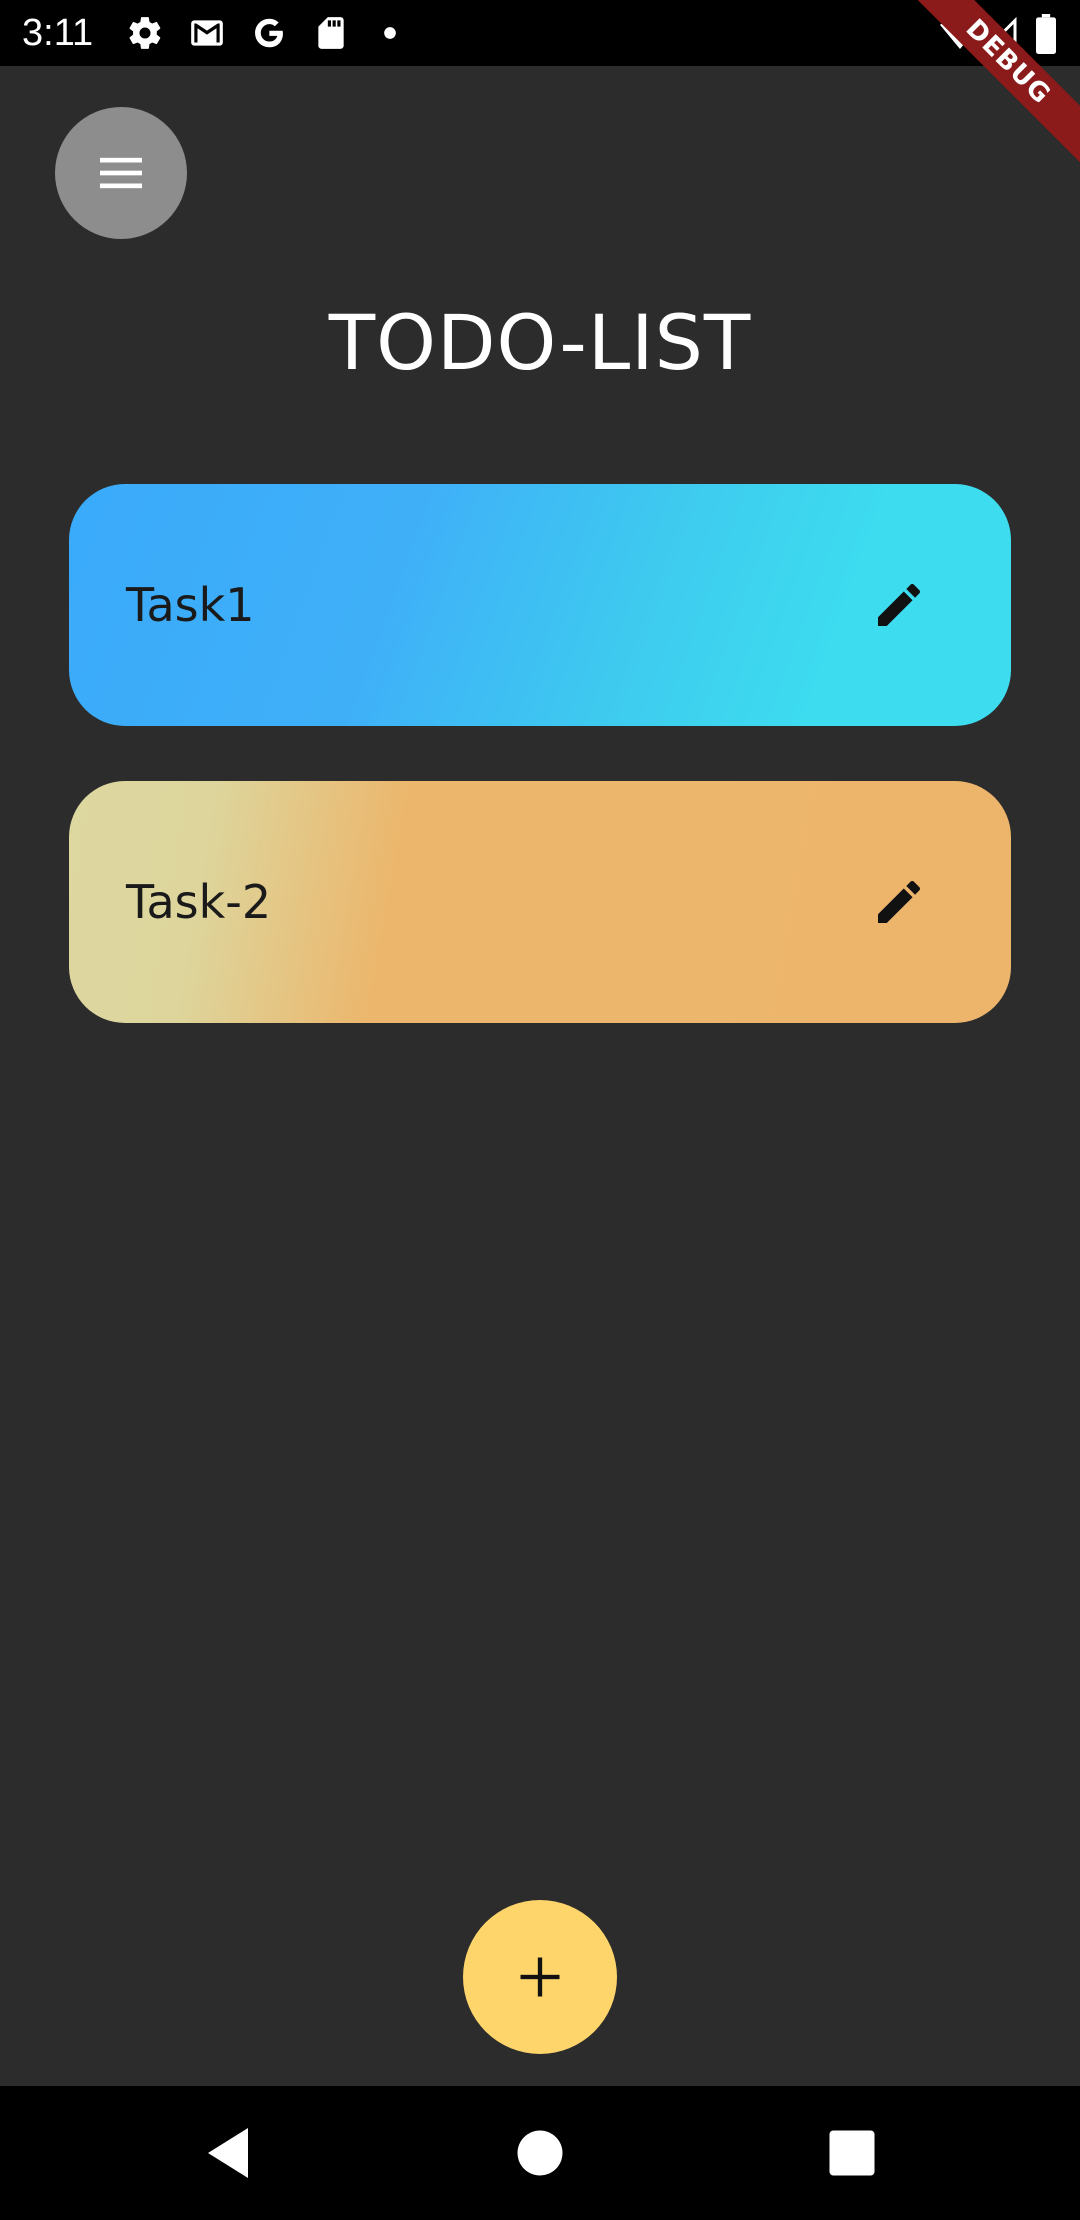 This screenshot has width=1080, height=2220. I want to click on nav-bar, so click(540, 2153).